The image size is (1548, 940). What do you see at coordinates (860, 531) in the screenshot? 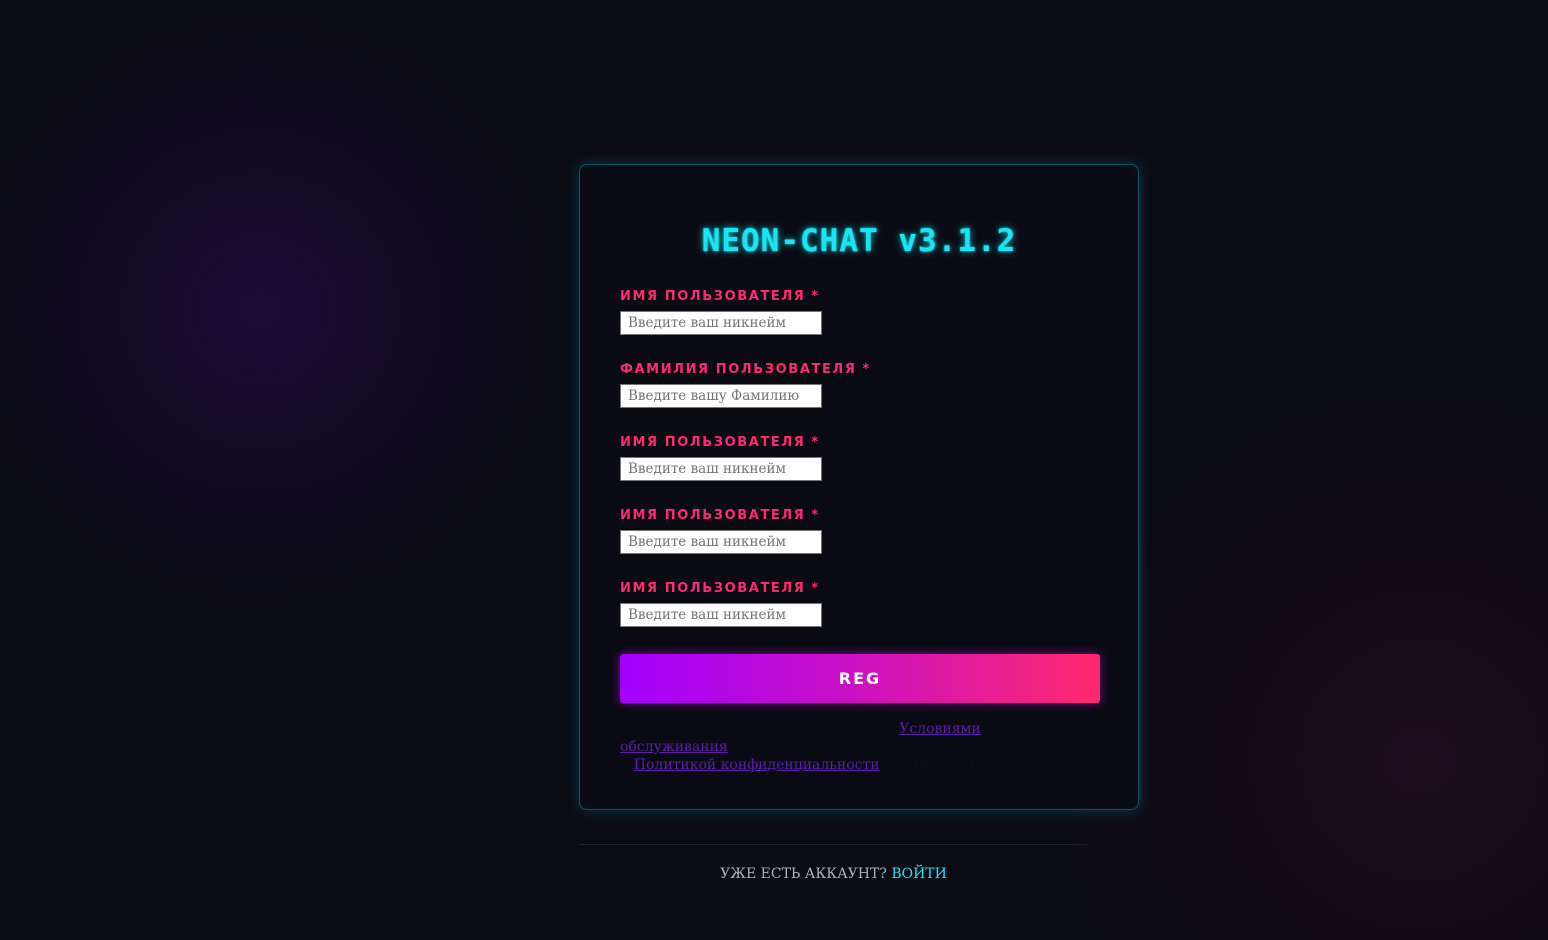
I see `username-field-3: ИМЯ ПОЛЬЗОВАТЕЛЯ *` at bounding box center [860, 531].